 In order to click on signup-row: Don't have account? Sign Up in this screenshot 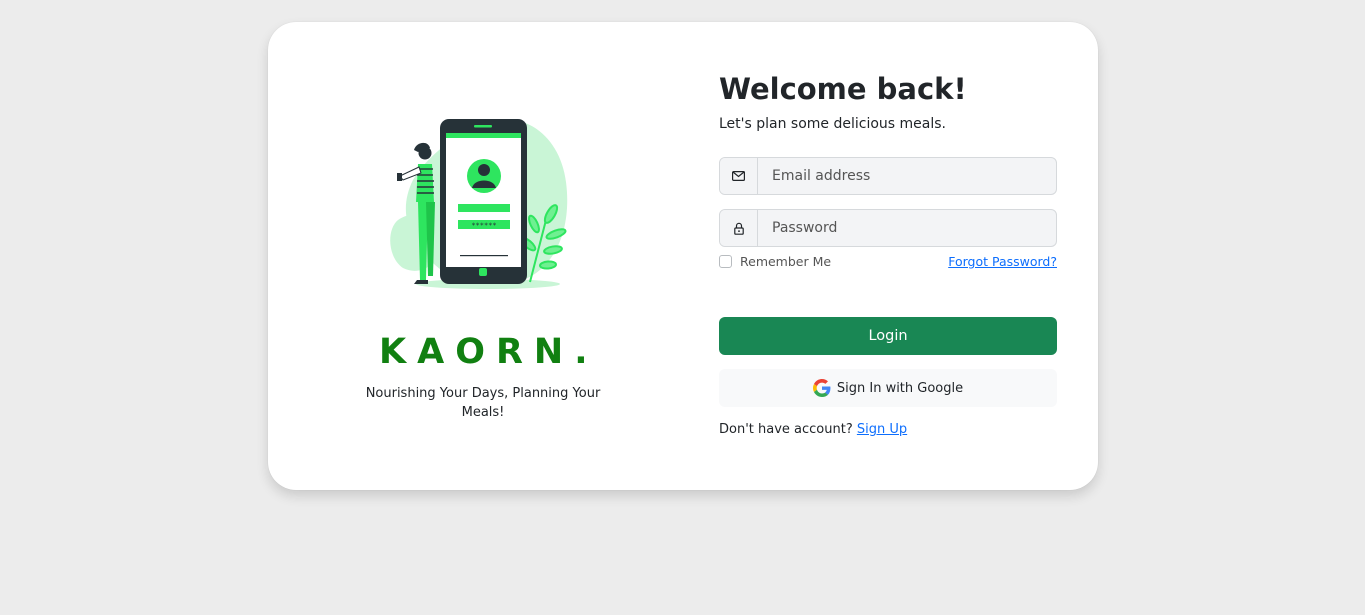, I will do `click(813, 429)`.